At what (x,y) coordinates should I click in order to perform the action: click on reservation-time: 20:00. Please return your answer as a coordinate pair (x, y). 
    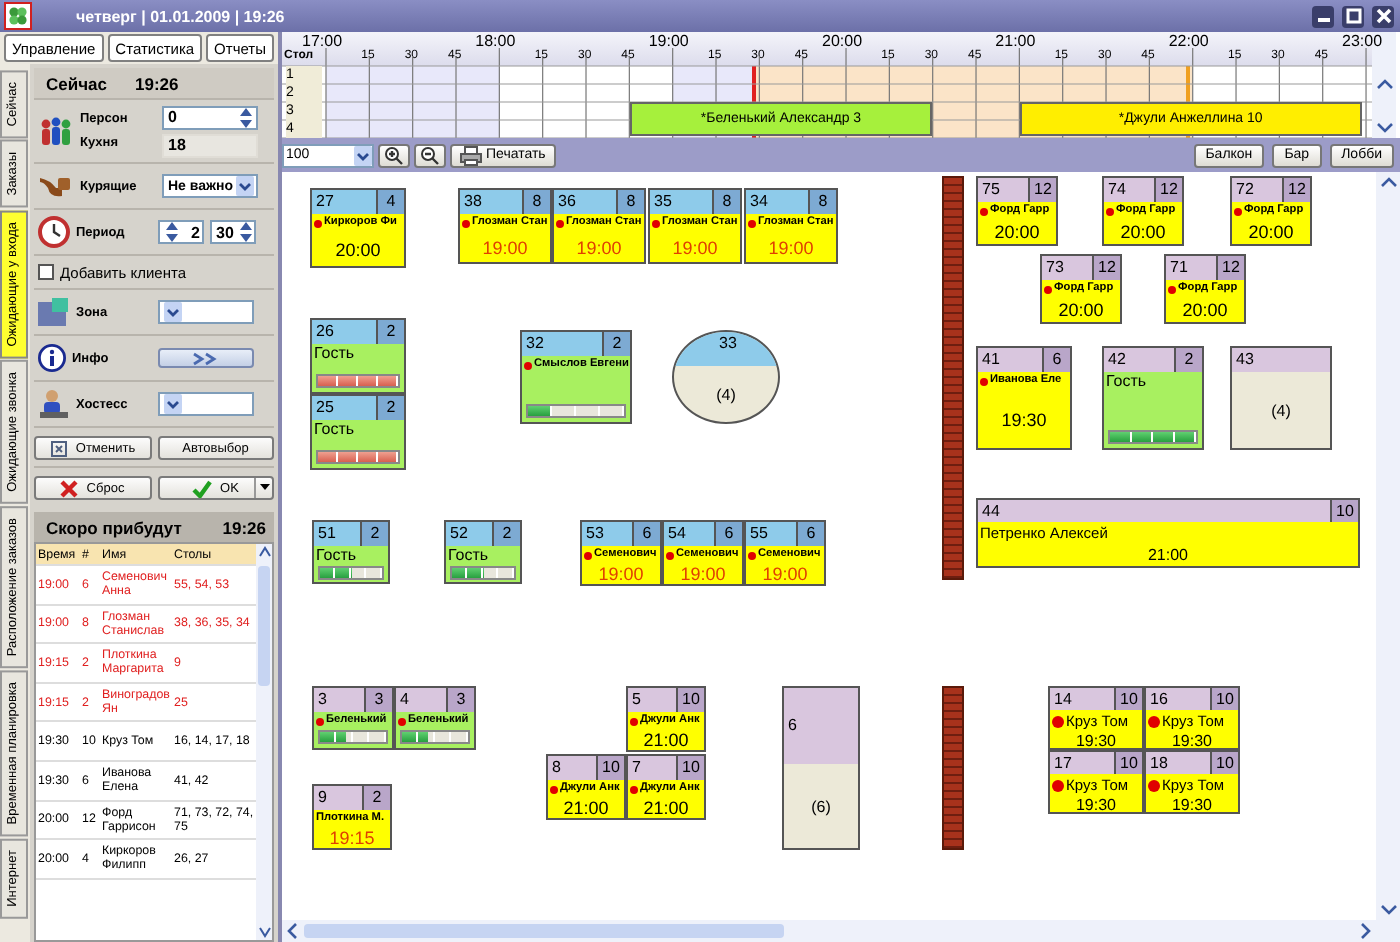
    Looking at the image, I should click on (1017, 232).